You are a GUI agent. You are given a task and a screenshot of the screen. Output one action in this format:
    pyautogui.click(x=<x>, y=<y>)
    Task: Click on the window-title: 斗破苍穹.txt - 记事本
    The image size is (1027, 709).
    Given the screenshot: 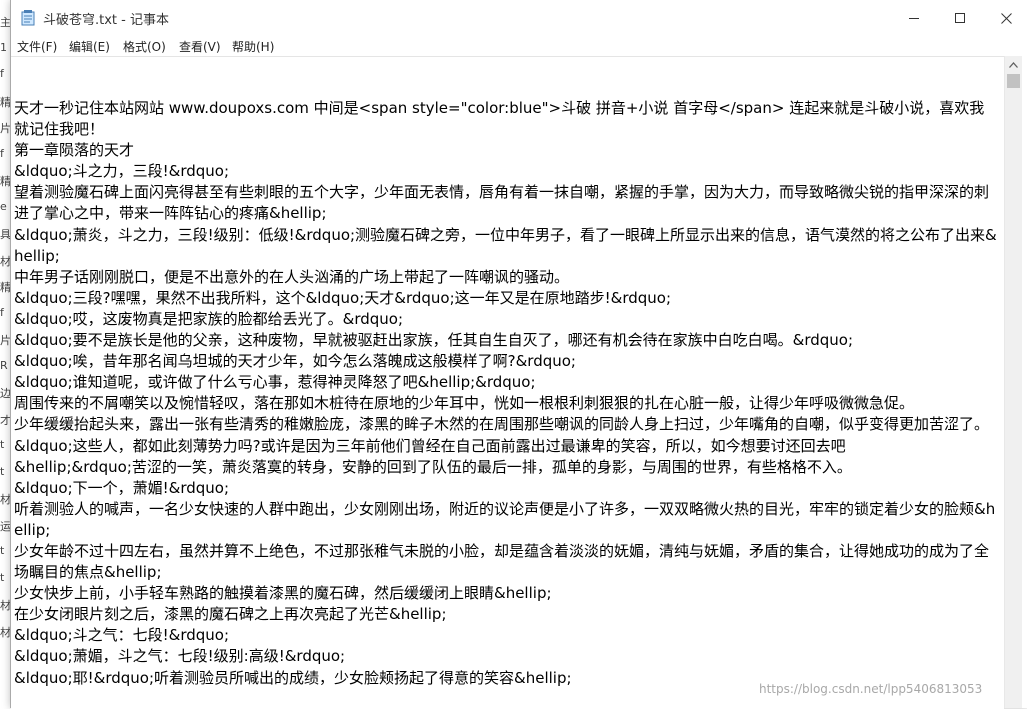 What is the action you would take?
    pyautogui.click(x=106, y=20)
    